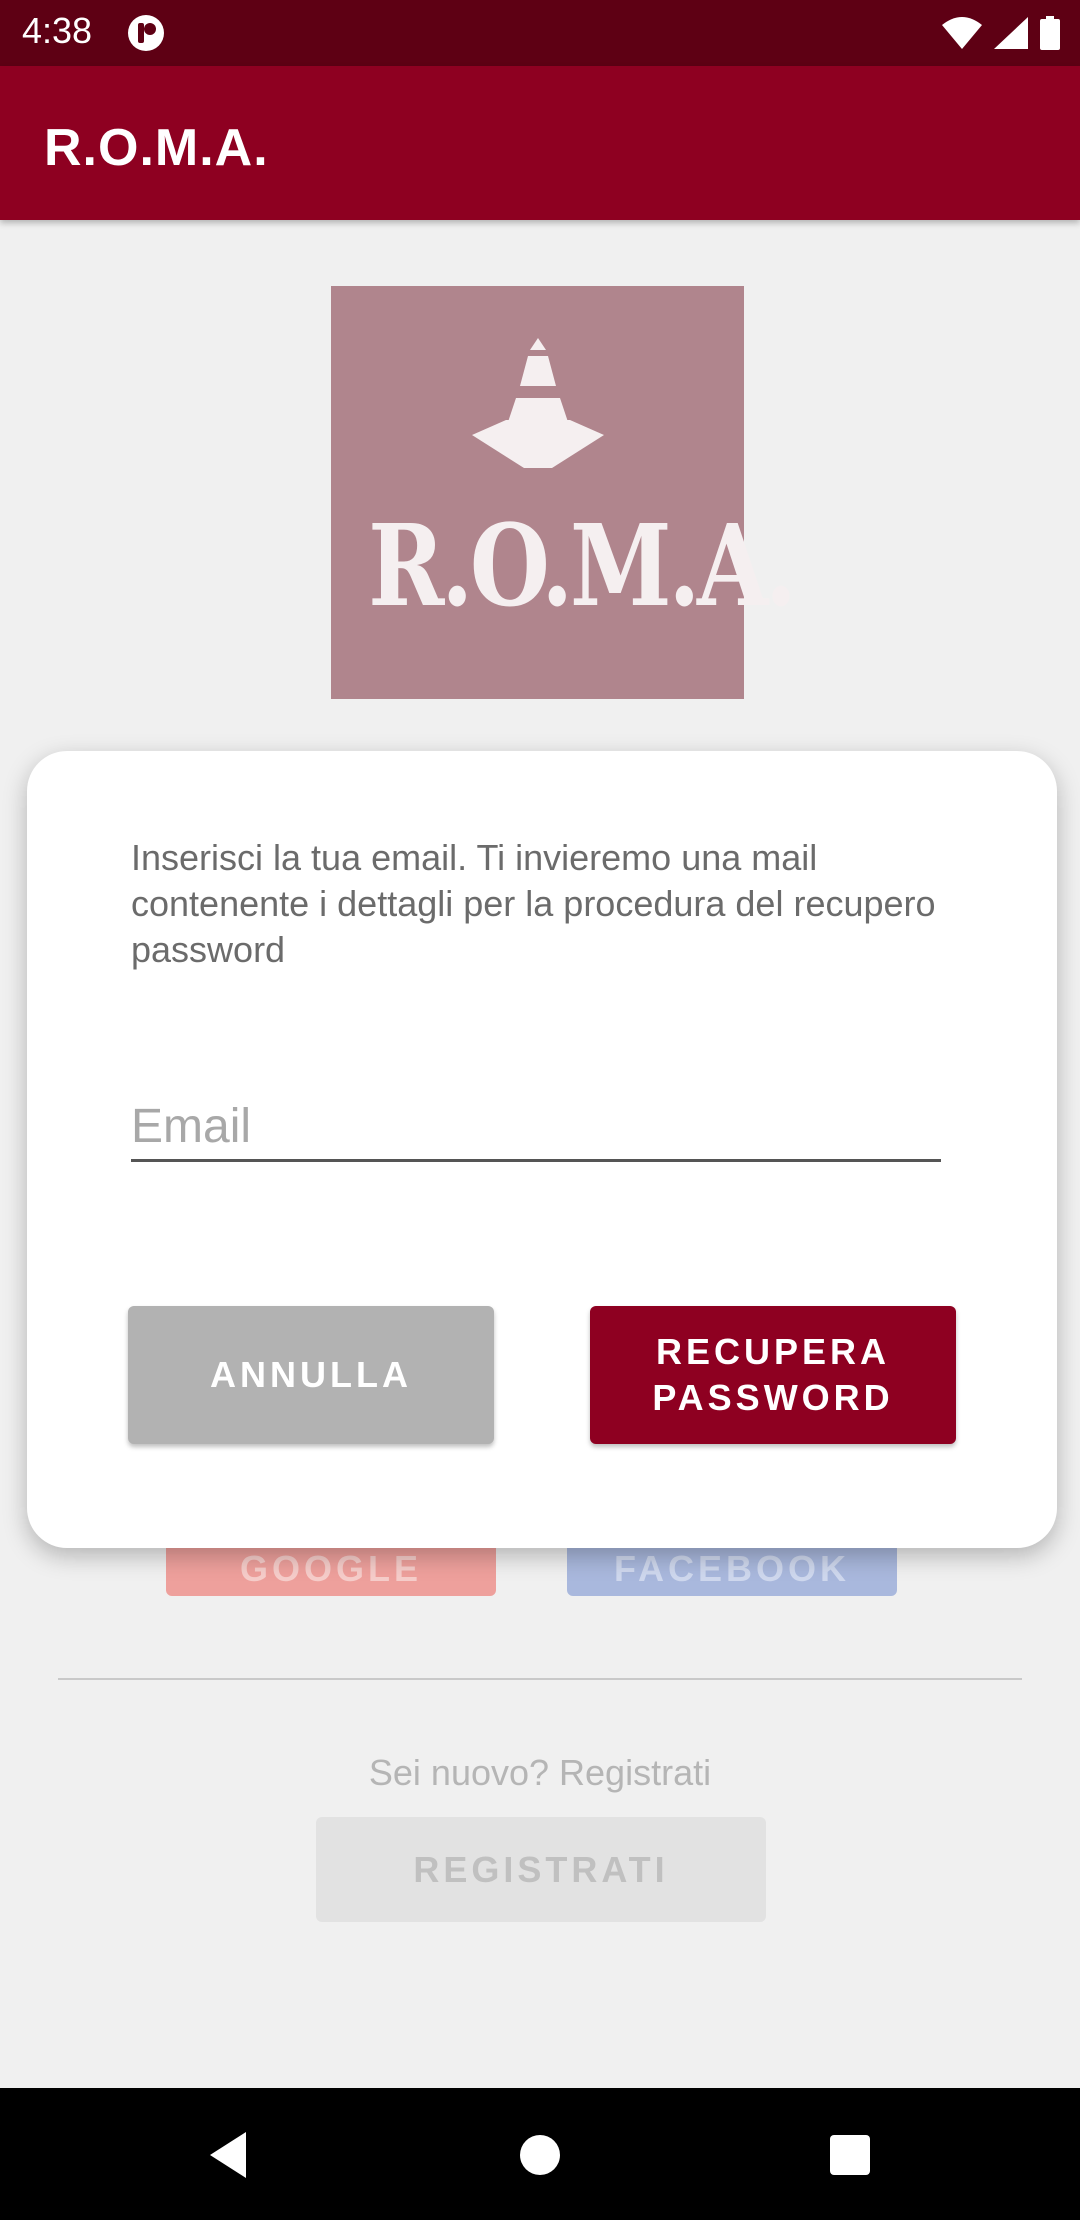 This screenshot has height=2220, width=1080. What do you see at coordinates (773, 1375) in the screenshot?
I see `recover-password-button: RECUPERA PASSWORD` at bounding box center [773, 1375].